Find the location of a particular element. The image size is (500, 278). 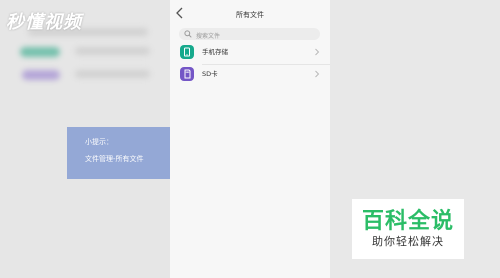

list-item-label: SD卡 is located at coordinates (210, 74).